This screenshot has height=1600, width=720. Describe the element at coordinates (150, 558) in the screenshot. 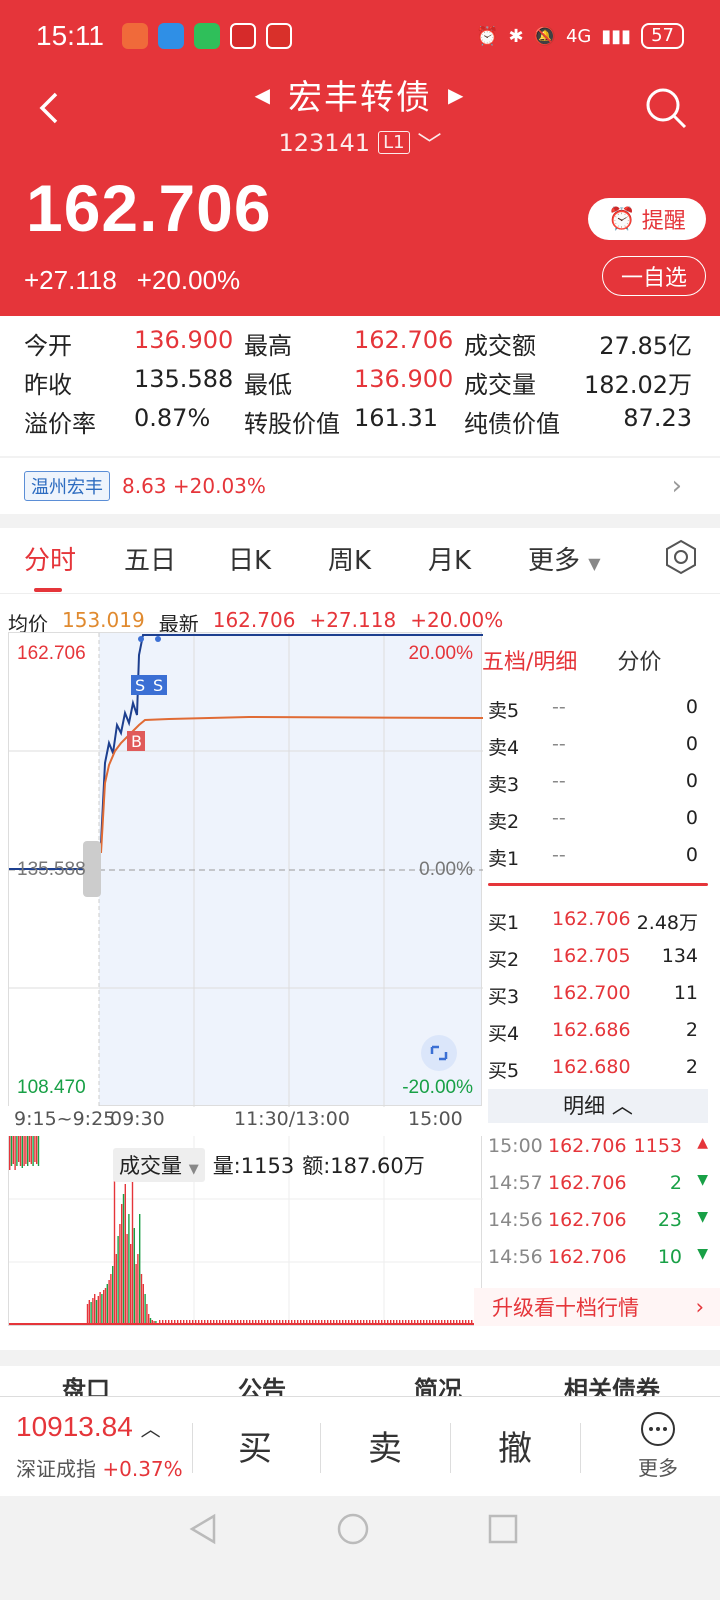

I see `tab-five-day: 五日` at that location.